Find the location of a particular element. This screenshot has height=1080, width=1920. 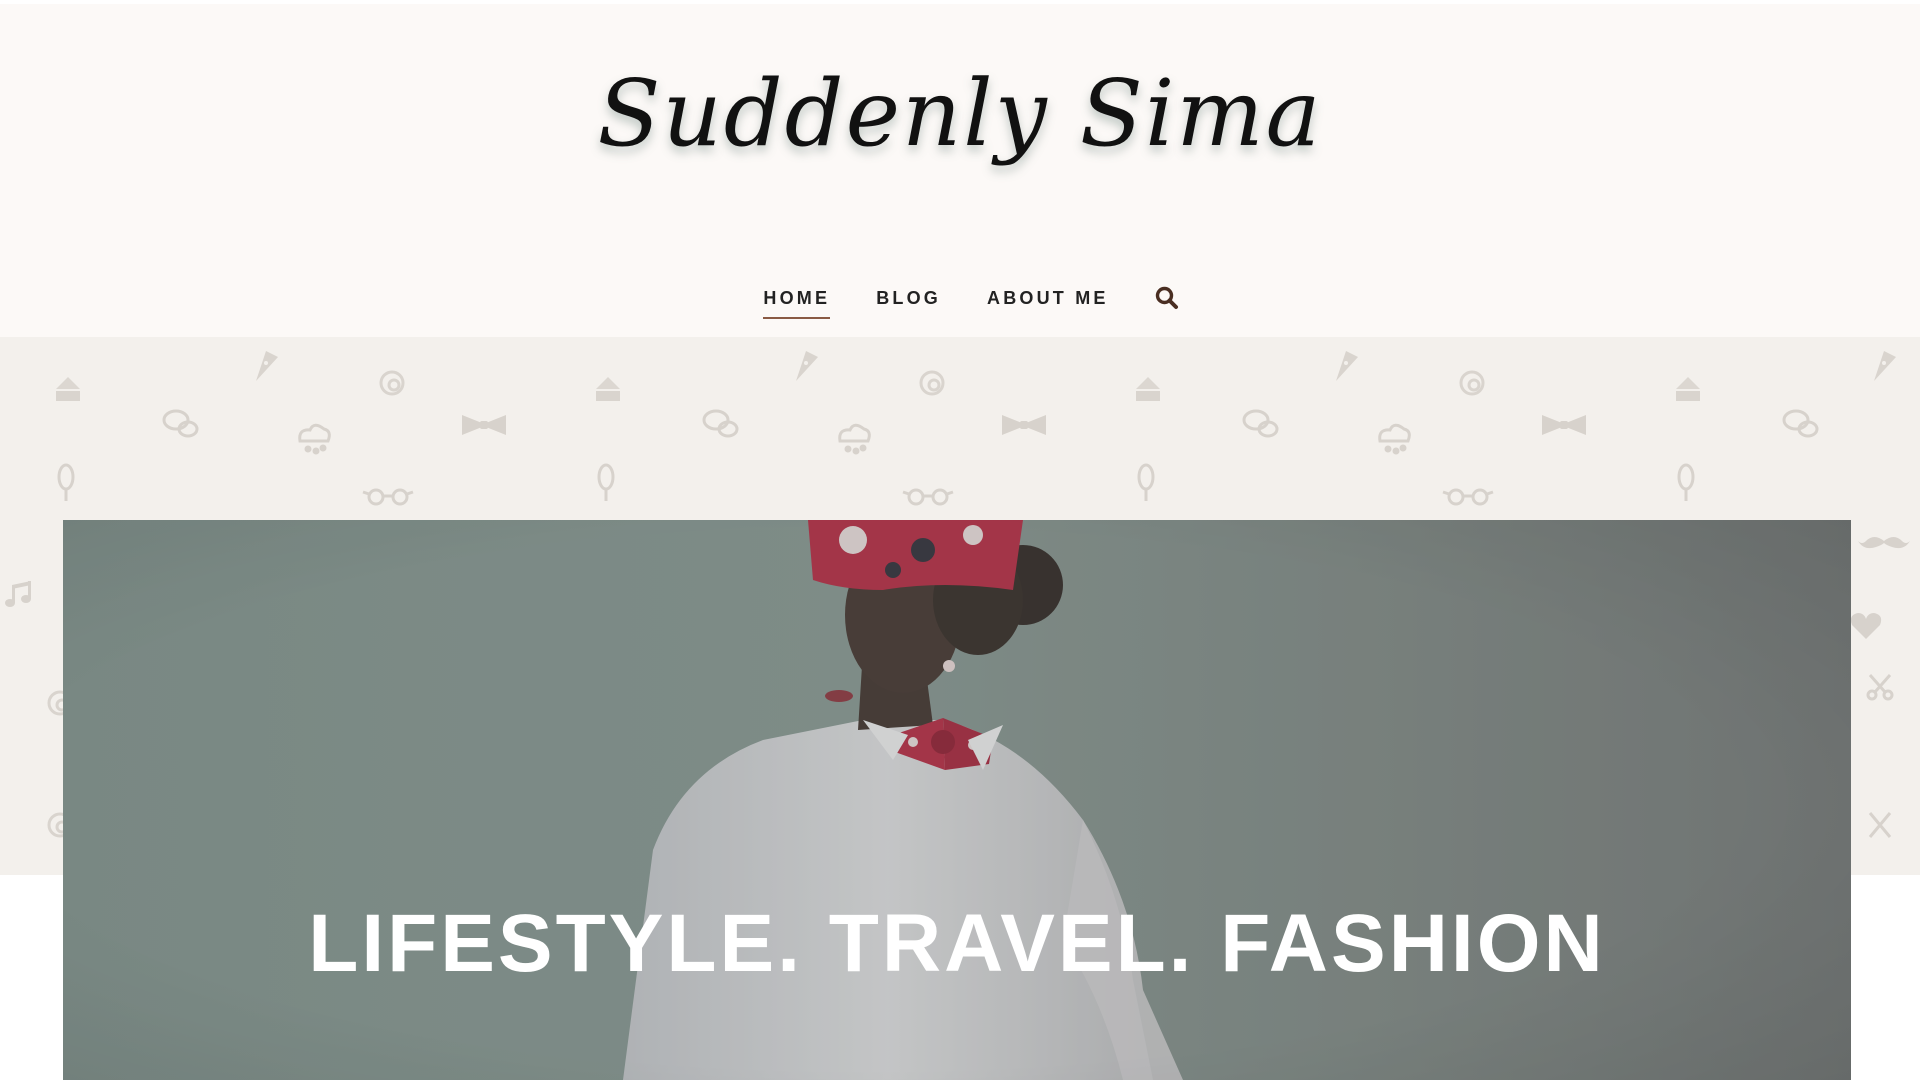

nav-item-home: HOME is located at coordinates (797, 303).